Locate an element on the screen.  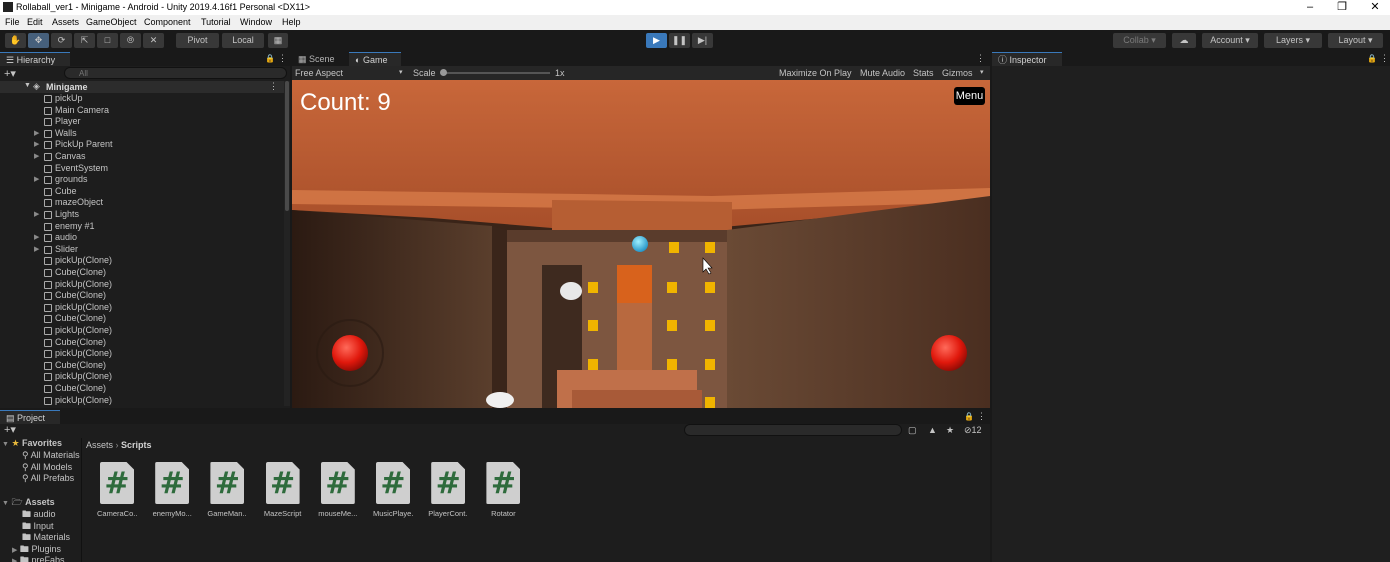
breadcrumb-scripts: Scripts is located at coordinates (136, 445).